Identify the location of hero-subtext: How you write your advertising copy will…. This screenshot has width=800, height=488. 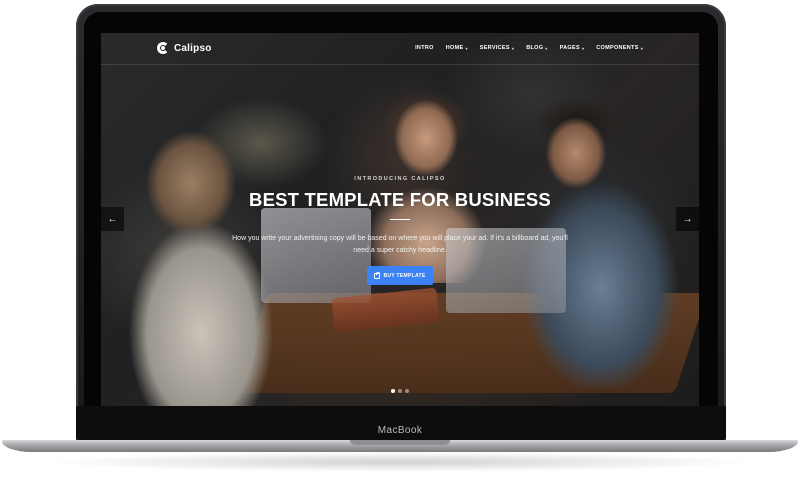
(400, 244).